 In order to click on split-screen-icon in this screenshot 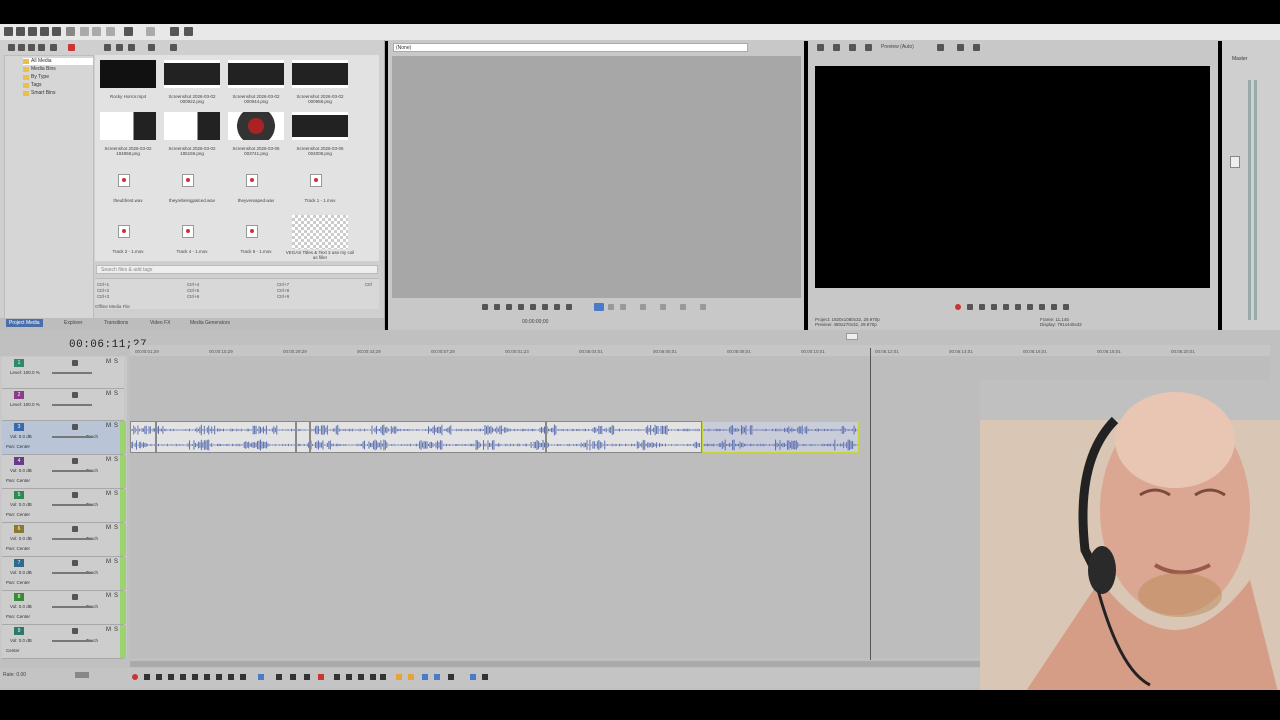, I will do `click(836, 47)`.